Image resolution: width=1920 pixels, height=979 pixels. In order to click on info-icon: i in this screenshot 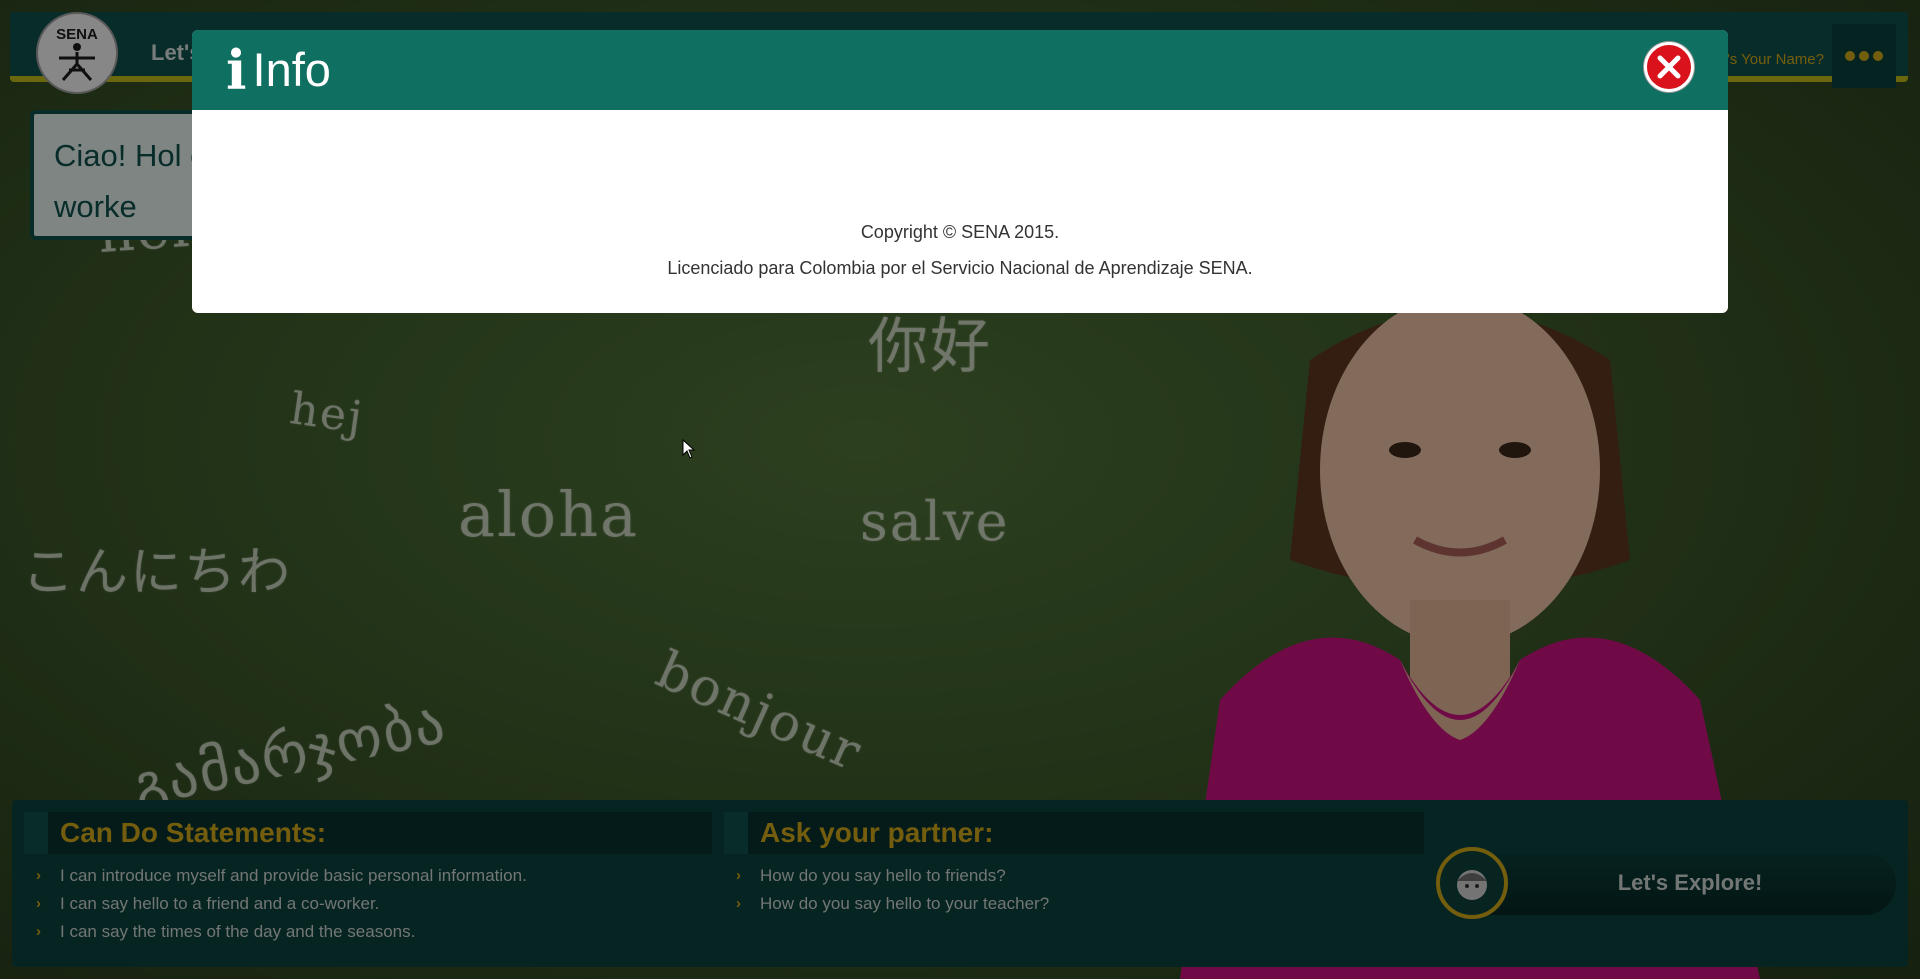, I will do `click(236, 70)`.